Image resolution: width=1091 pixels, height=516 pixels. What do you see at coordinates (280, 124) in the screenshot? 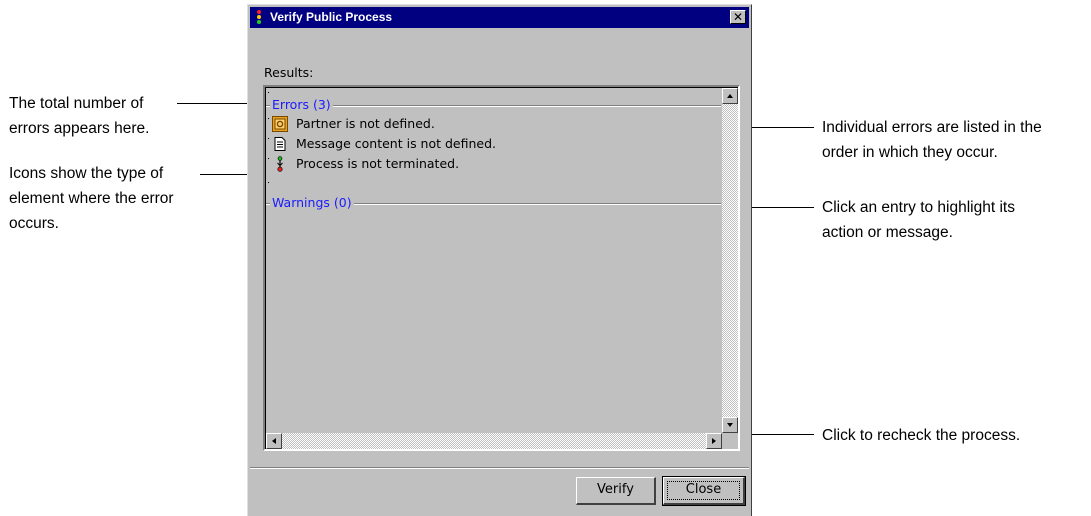
I see `partner-icon` at bounding box center [280, 124].